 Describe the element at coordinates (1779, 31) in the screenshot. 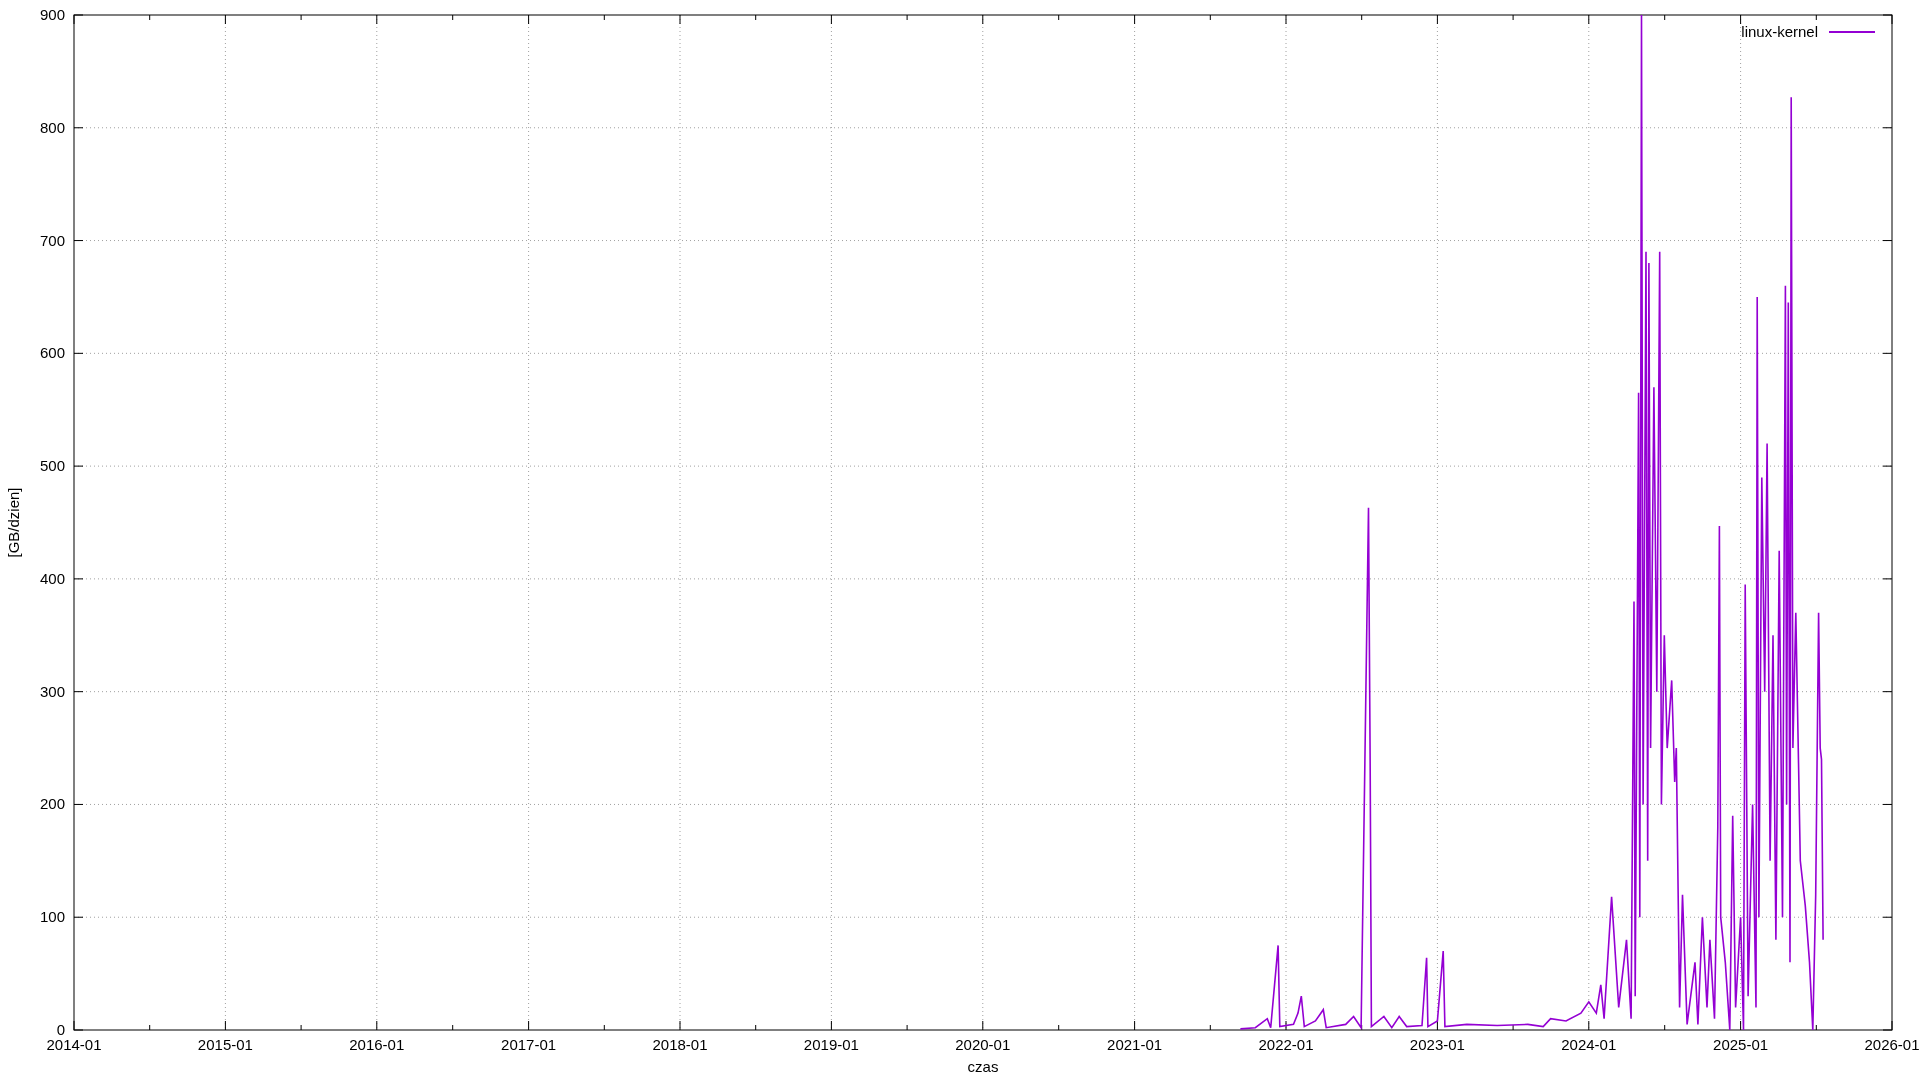

I see `legend-label: linux-kernel` at that location.